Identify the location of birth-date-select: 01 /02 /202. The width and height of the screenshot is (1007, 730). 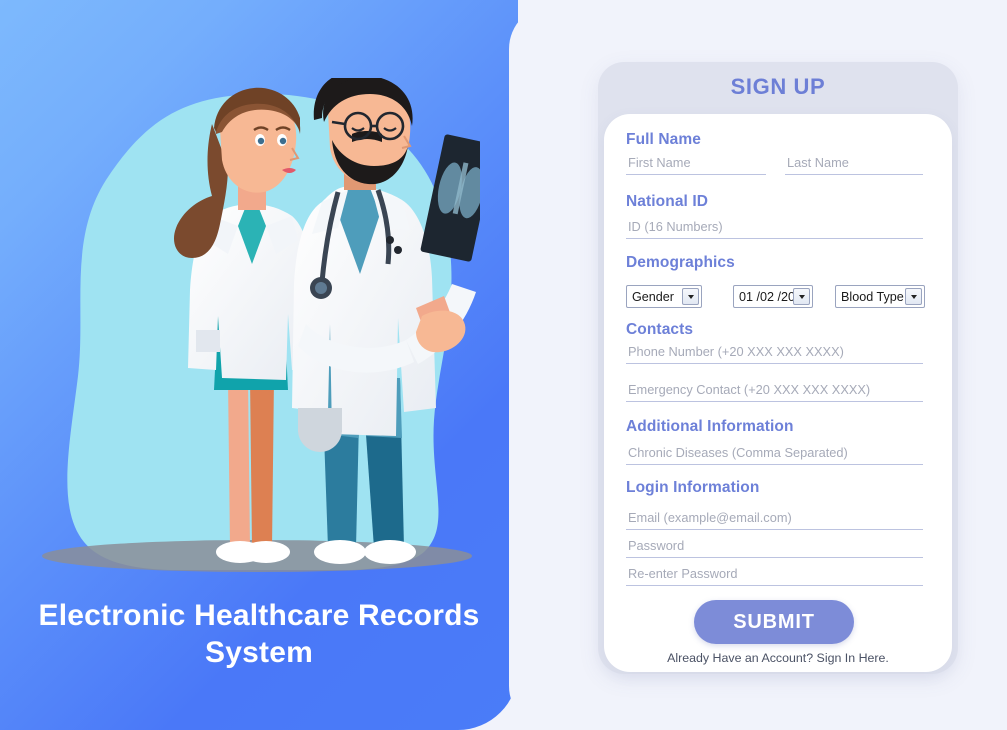
(773, 296).